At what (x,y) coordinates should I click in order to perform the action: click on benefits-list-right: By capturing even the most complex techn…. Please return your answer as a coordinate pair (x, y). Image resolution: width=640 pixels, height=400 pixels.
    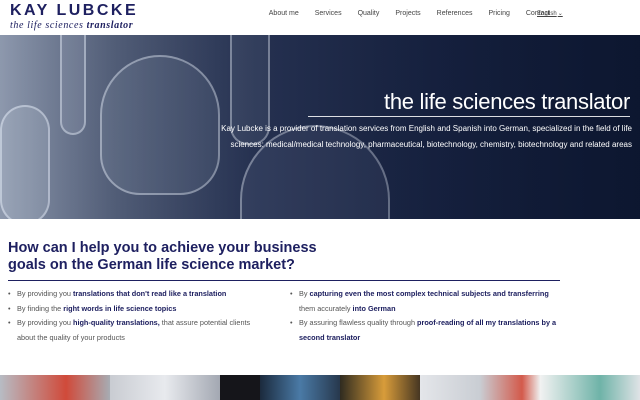
    Looking at the image, I should click on (425, 316).